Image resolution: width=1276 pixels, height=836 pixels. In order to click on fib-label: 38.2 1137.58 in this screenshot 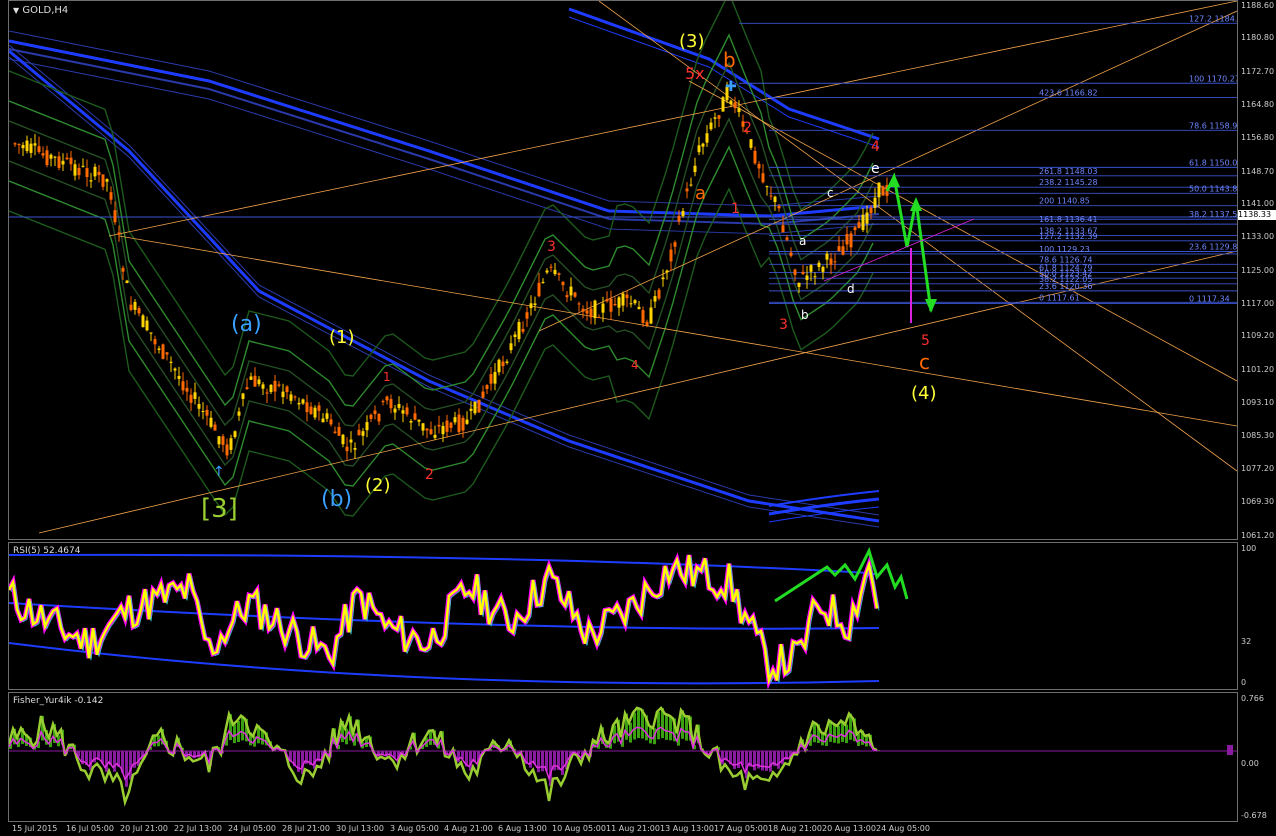, I will do `click(1213, 214)`.